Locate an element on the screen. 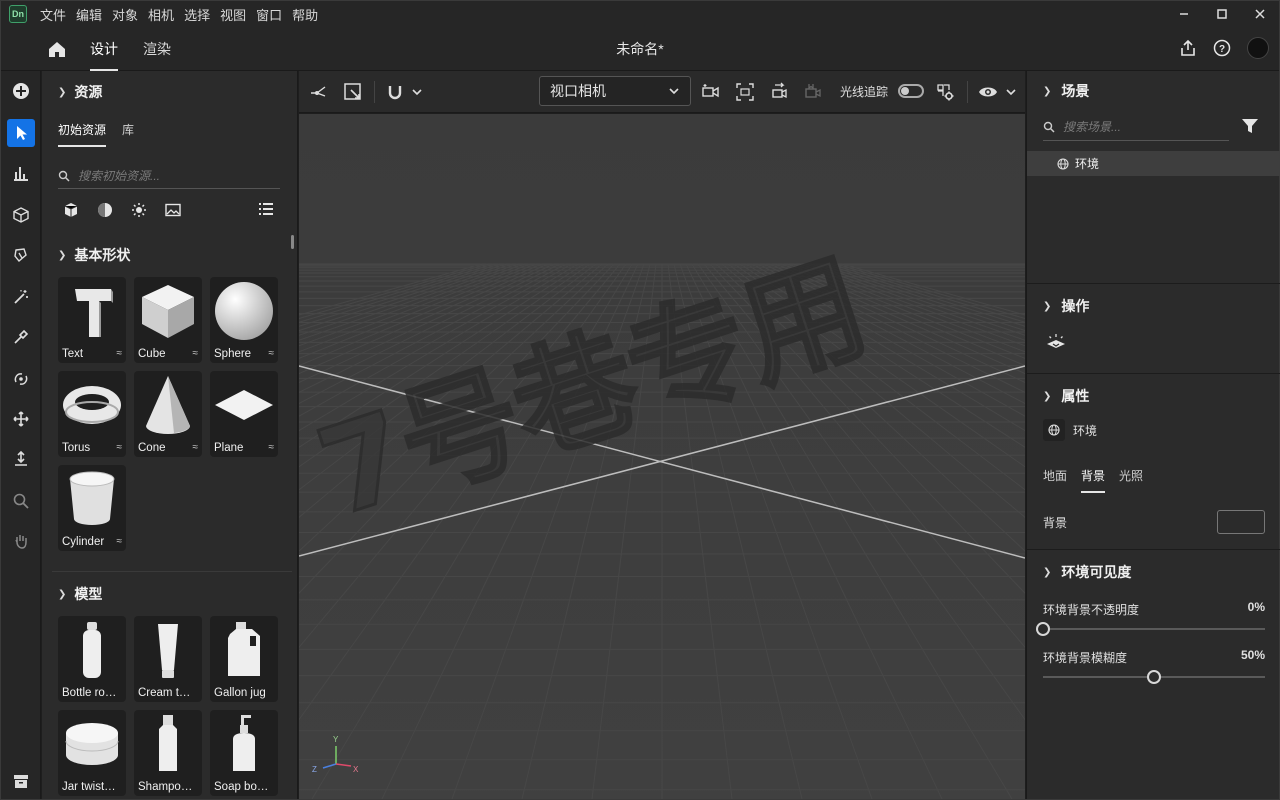 This screenshot has height=800, width=1280. close-button is located at coordinates (1260, 14).